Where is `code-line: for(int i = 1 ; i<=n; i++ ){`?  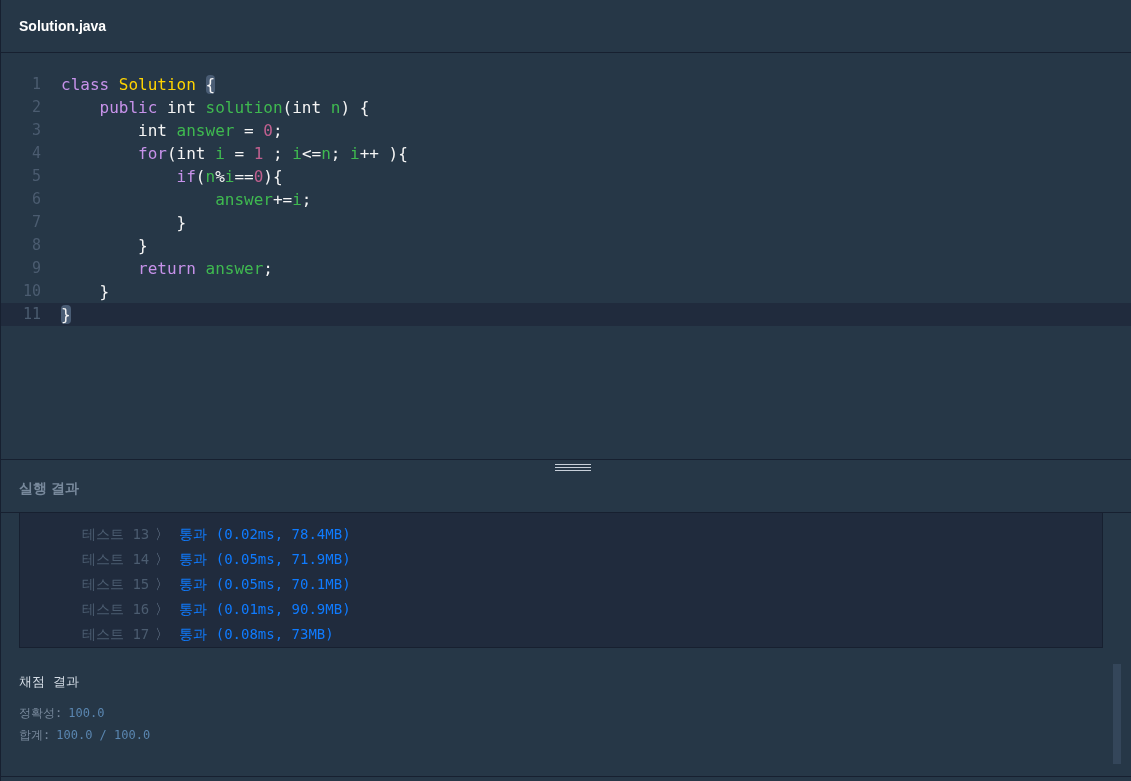
code-line: for(int i = 1 ; i<=n; i++ ){ is located at coordinates (272, 153).